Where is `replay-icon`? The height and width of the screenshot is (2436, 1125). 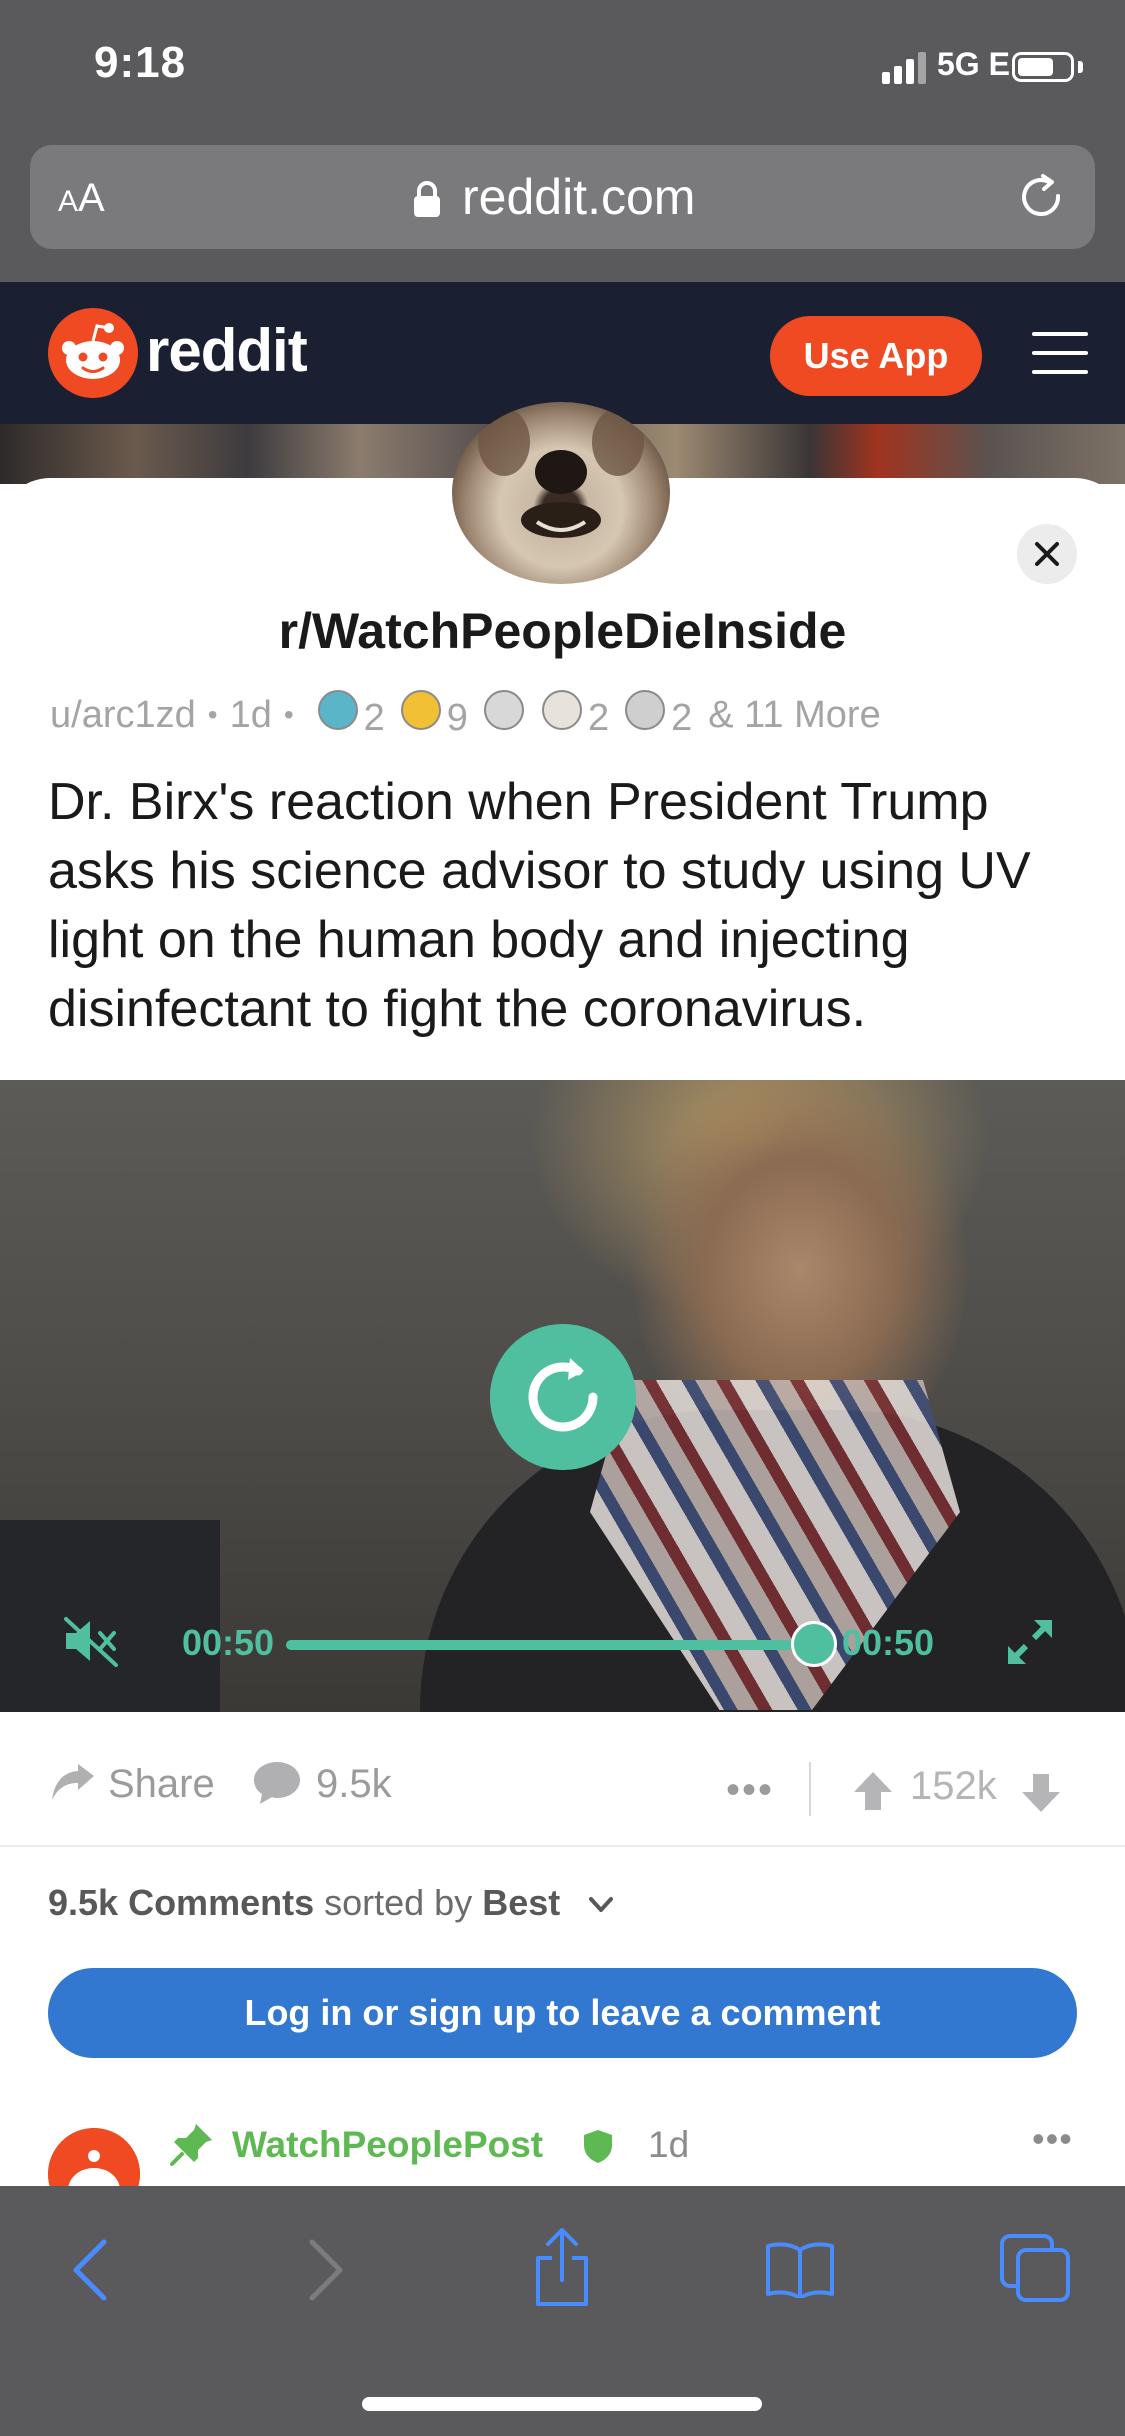
replay-icon is located at coordinates (563, 1397).